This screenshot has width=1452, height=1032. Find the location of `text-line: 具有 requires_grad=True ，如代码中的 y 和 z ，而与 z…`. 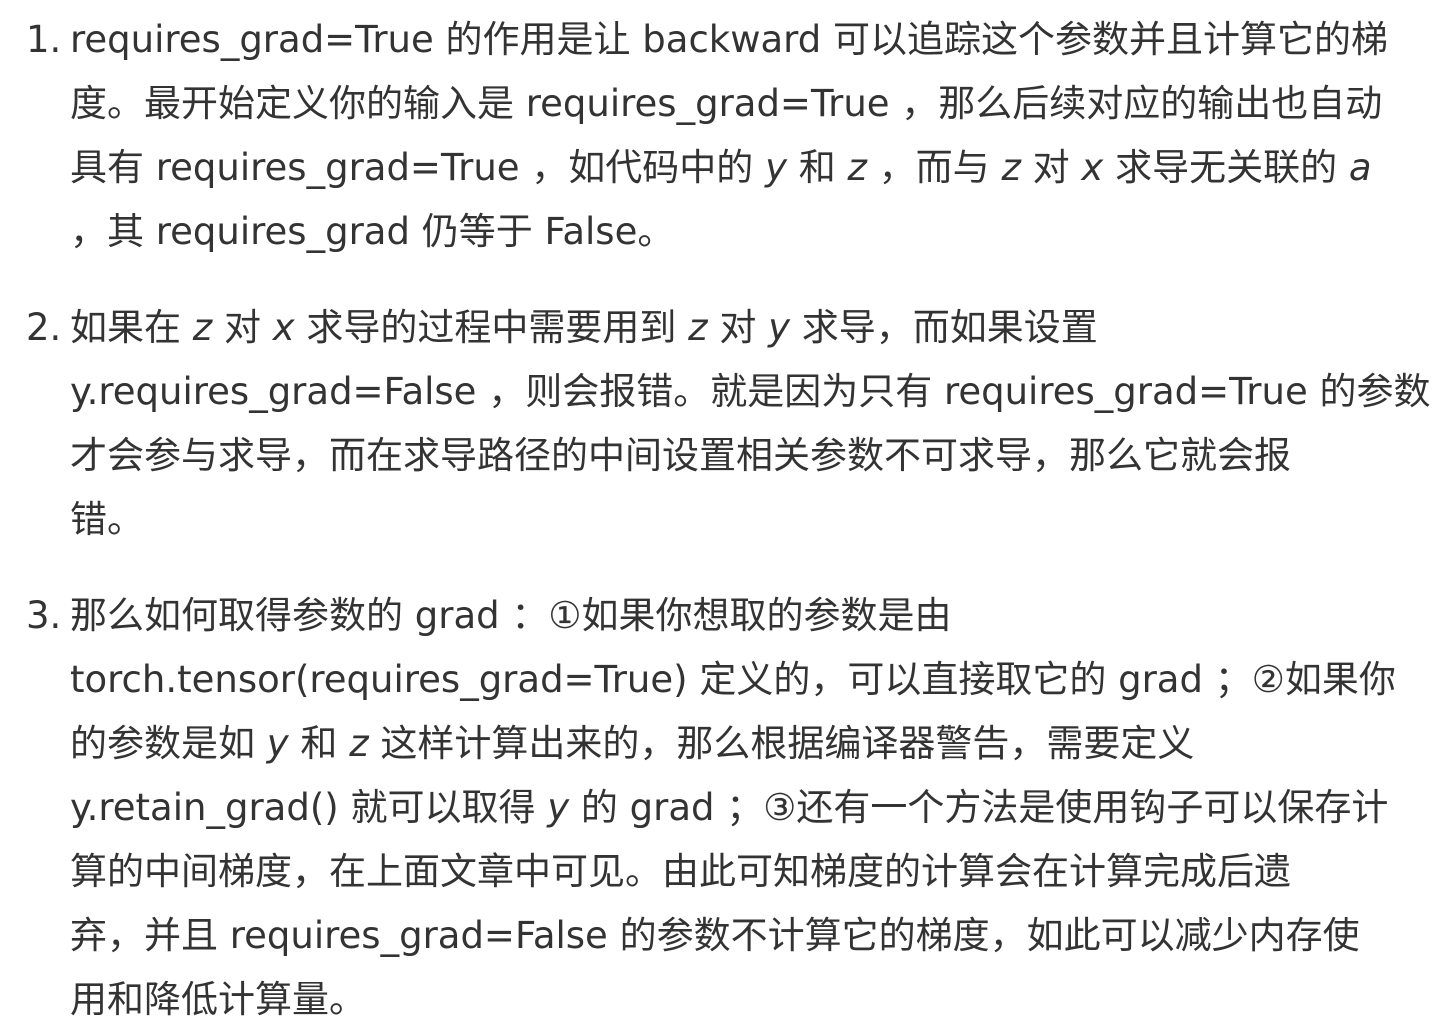

text-line: 具有 requires_grad=True ，如代码中的 y 和 z ，而与 z… is located at coordinates (753, 168).